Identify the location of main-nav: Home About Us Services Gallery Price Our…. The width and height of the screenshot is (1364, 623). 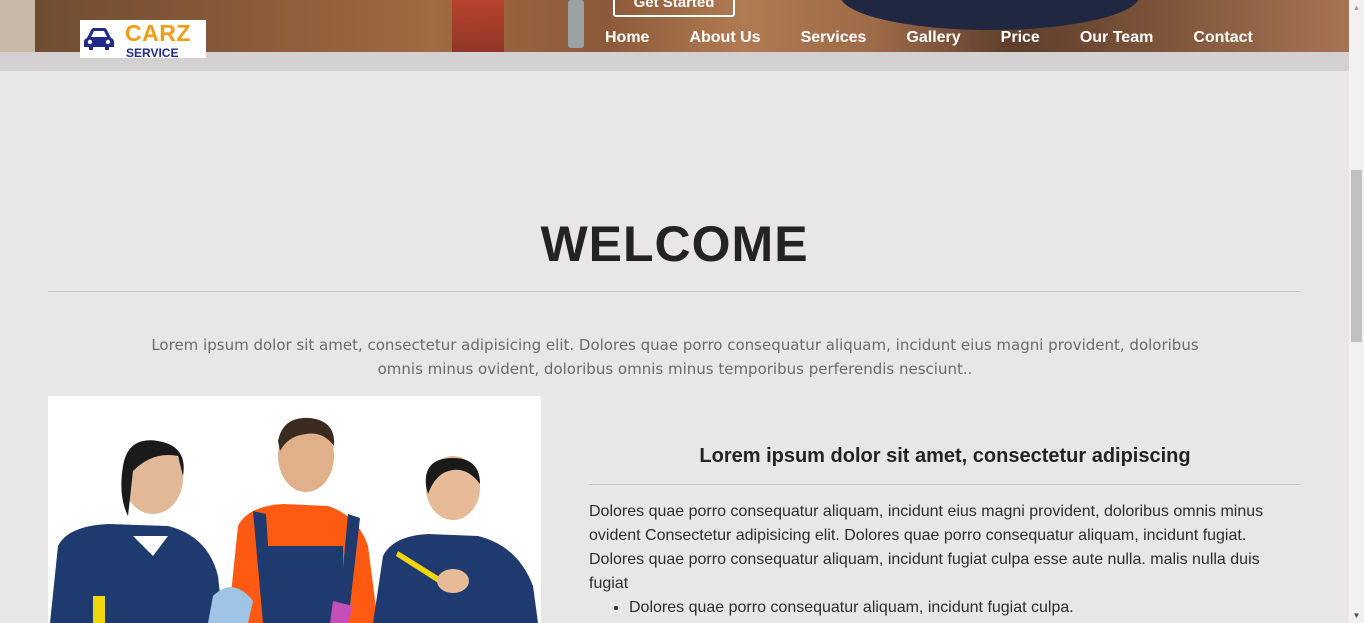
(929, 38).